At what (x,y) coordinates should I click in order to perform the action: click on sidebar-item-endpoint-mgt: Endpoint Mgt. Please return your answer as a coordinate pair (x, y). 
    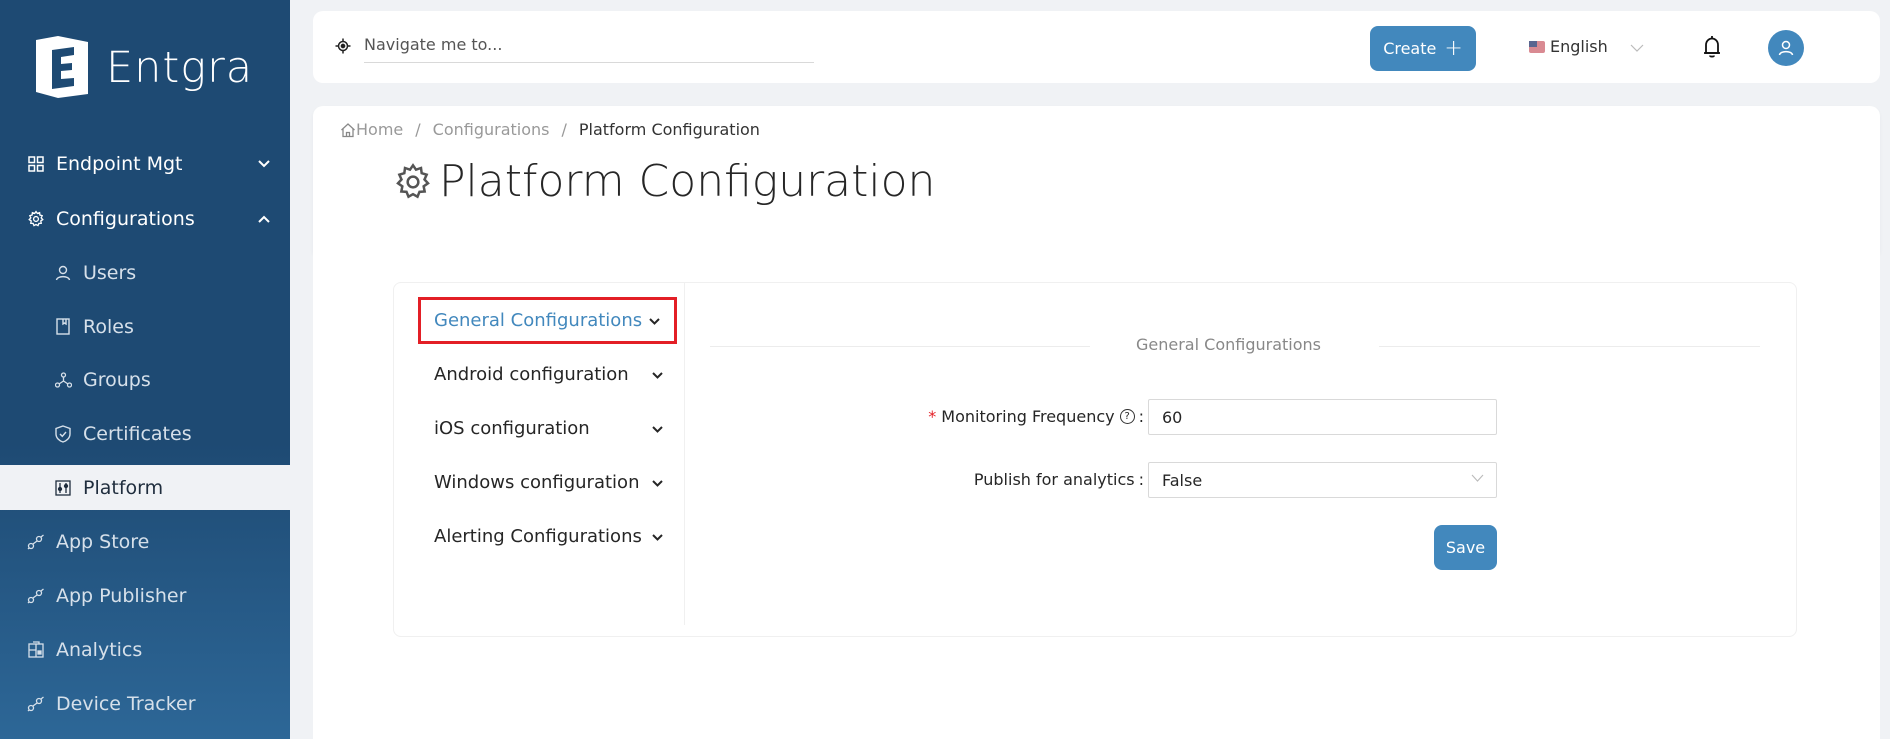
    Looking at the image, I should click on (145, 163).